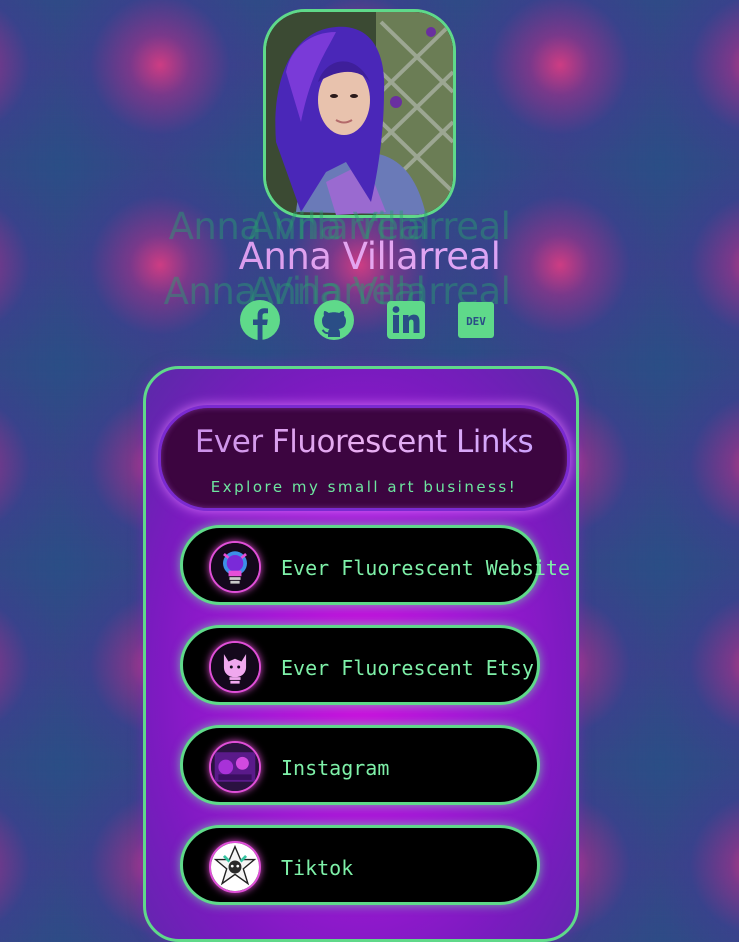  I want to click on link-tiktok: Tiktok, so click(360, 865).